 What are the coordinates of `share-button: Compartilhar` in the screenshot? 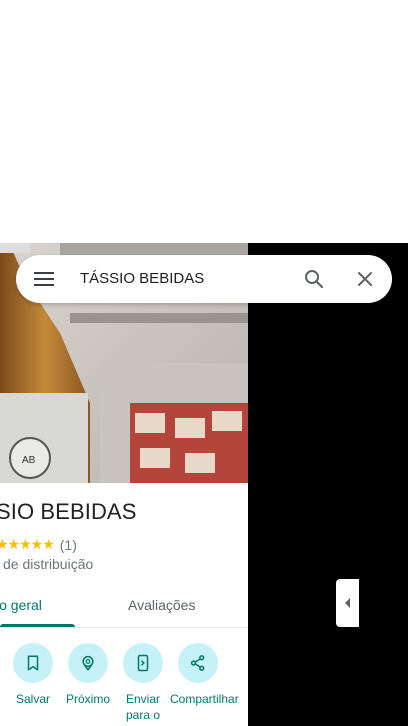 It's located at (204, 675).